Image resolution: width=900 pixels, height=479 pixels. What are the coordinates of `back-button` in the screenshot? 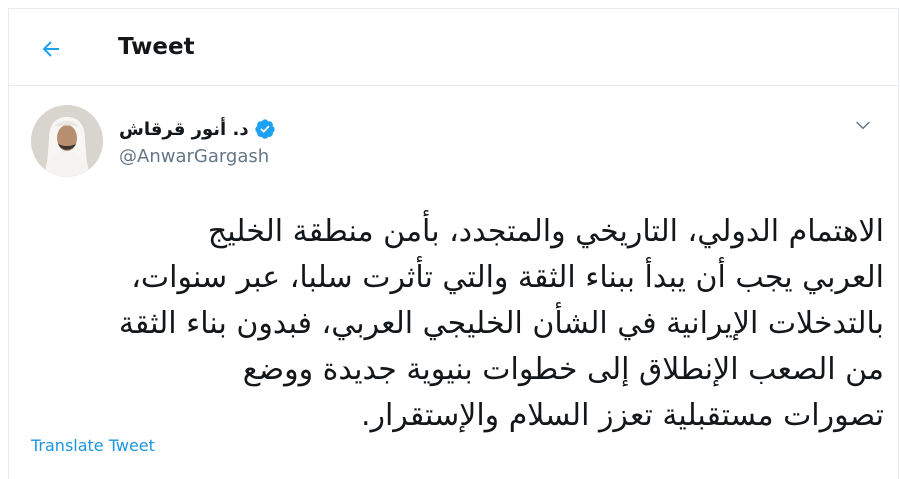 It's located at (51, 49).